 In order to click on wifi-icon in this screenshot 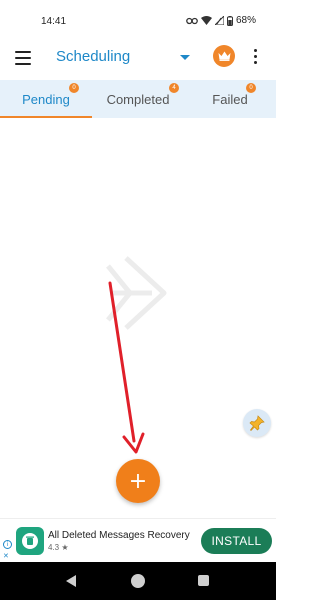, I will do `click(206, 20)`.